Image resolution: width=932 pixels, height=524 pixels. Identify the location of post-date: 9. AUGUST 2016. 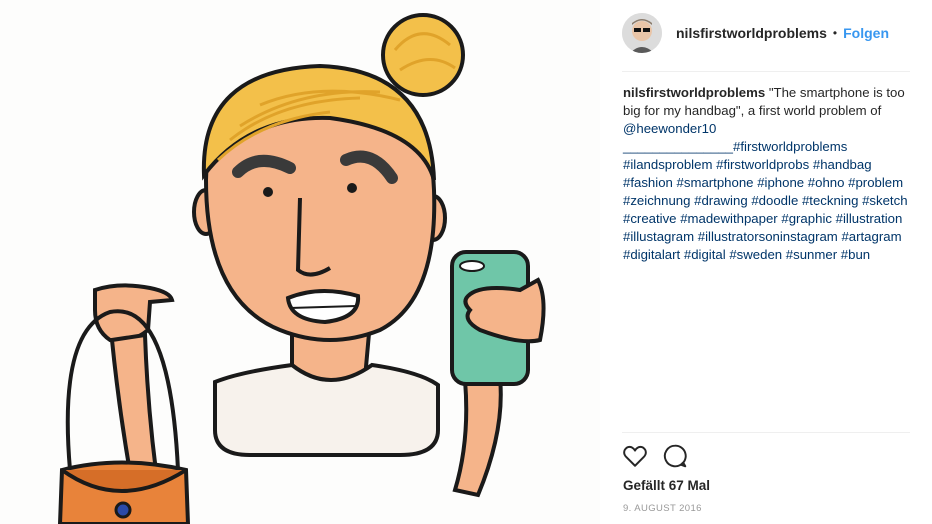
(662, 508).